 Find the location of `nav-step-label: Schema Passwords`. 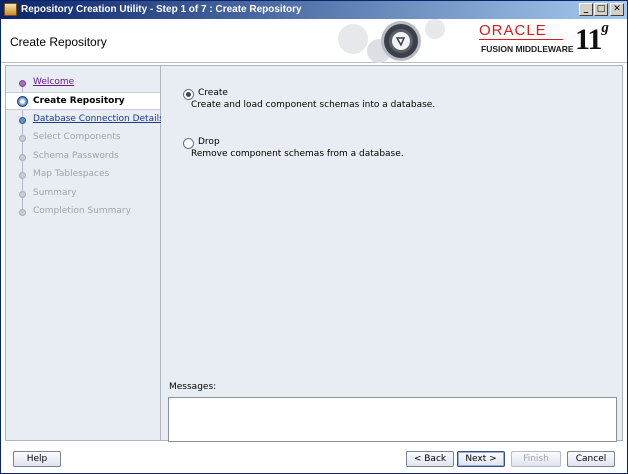

nav-step-label: Schema Passwords is located at coordinates (76, 156).